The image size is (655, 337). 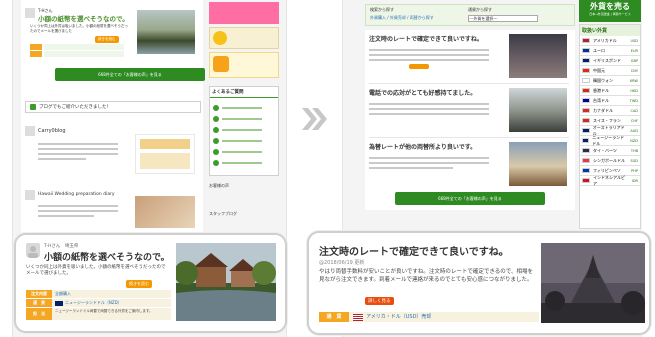 What do you see at coordinates (610, 91) in the screenshot?
I see `currency-item: 香港ドル HKD` at bounding box center [610, 91].